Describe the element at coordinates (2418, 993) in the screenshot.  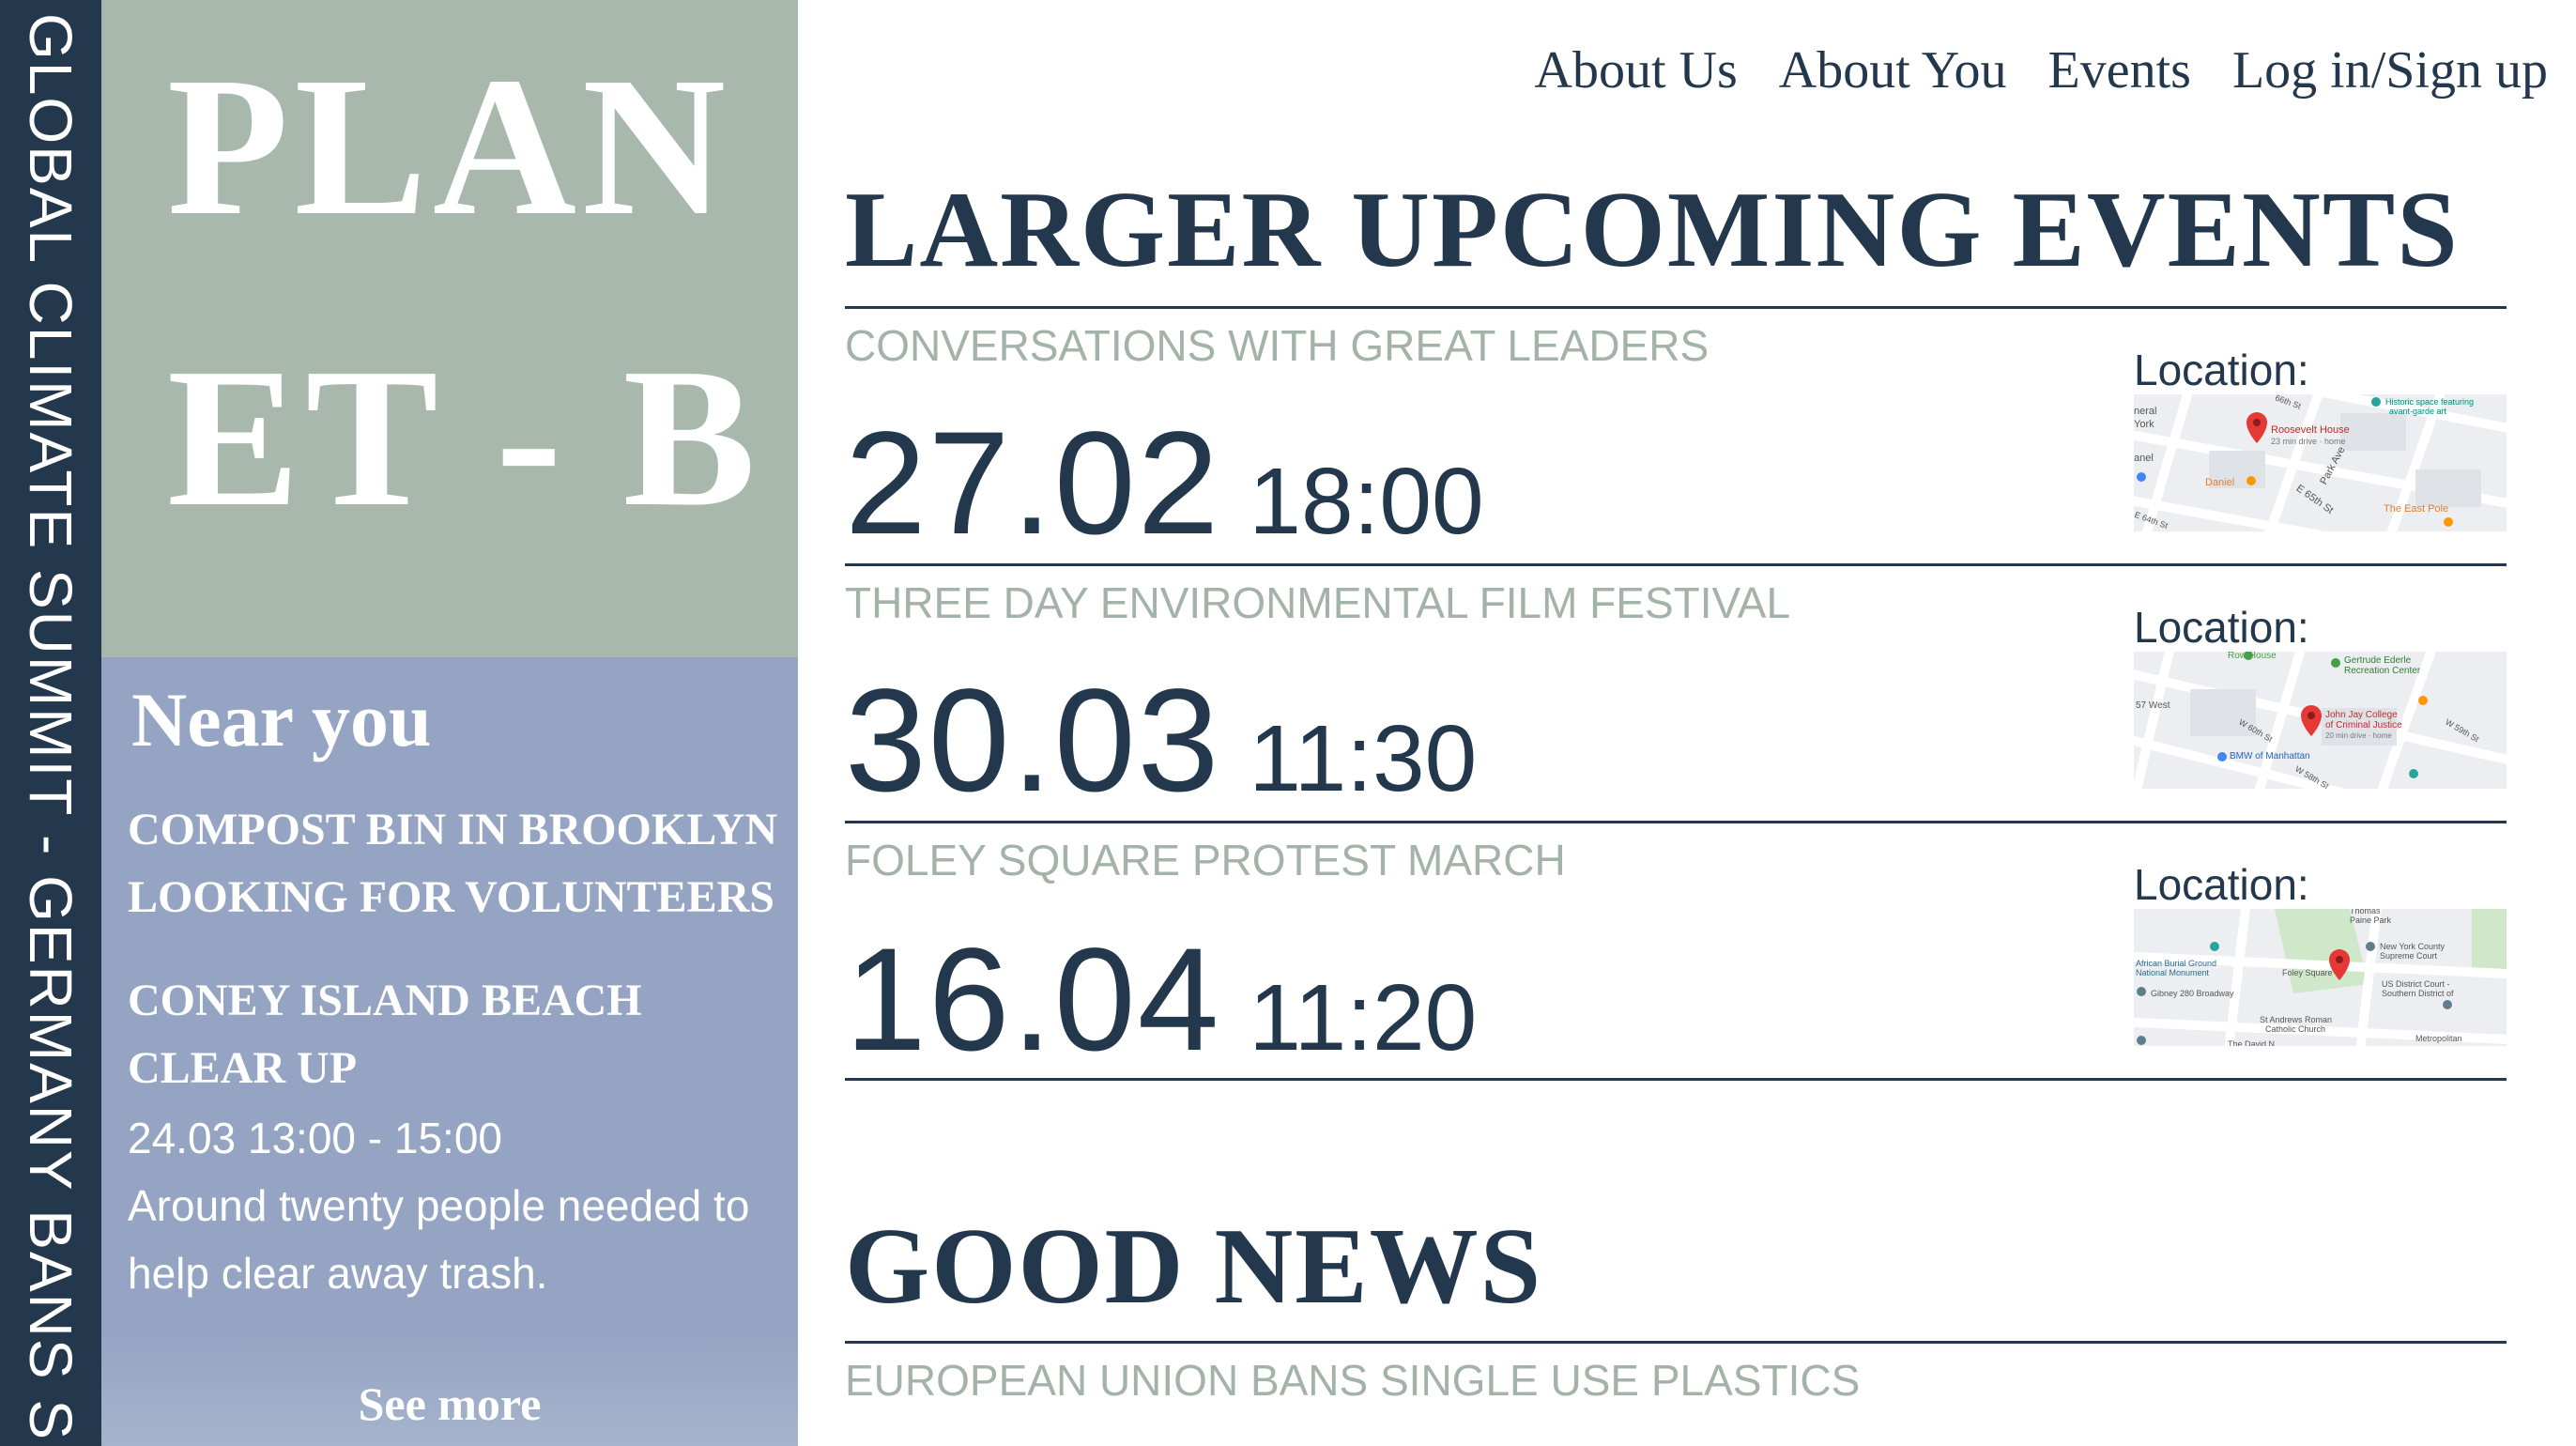
I see `map-label: Southern District of` at that location.